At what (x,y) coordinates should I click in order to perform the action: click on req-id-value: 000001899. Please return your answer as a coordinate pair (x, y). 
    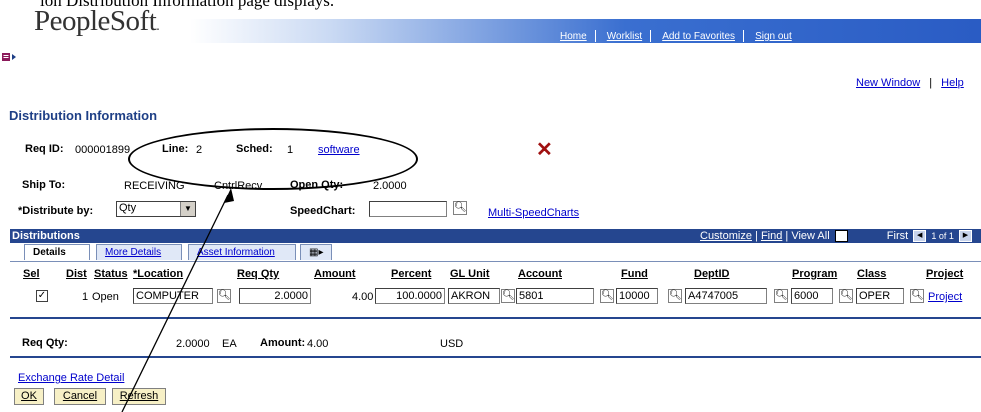
    Looking at the image, I should click on (103, 150).